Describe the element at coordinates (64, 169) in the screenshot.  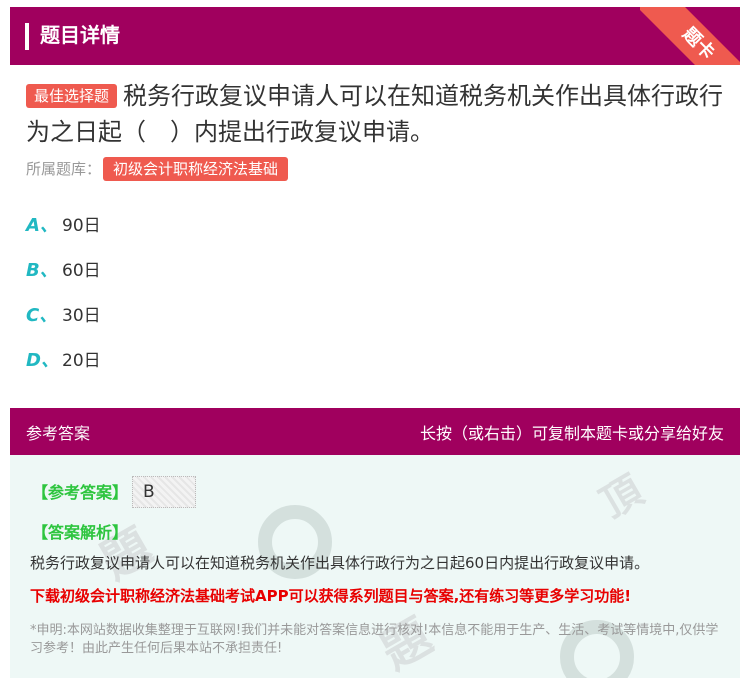
I see `source-label: 所属题库：` at that location.